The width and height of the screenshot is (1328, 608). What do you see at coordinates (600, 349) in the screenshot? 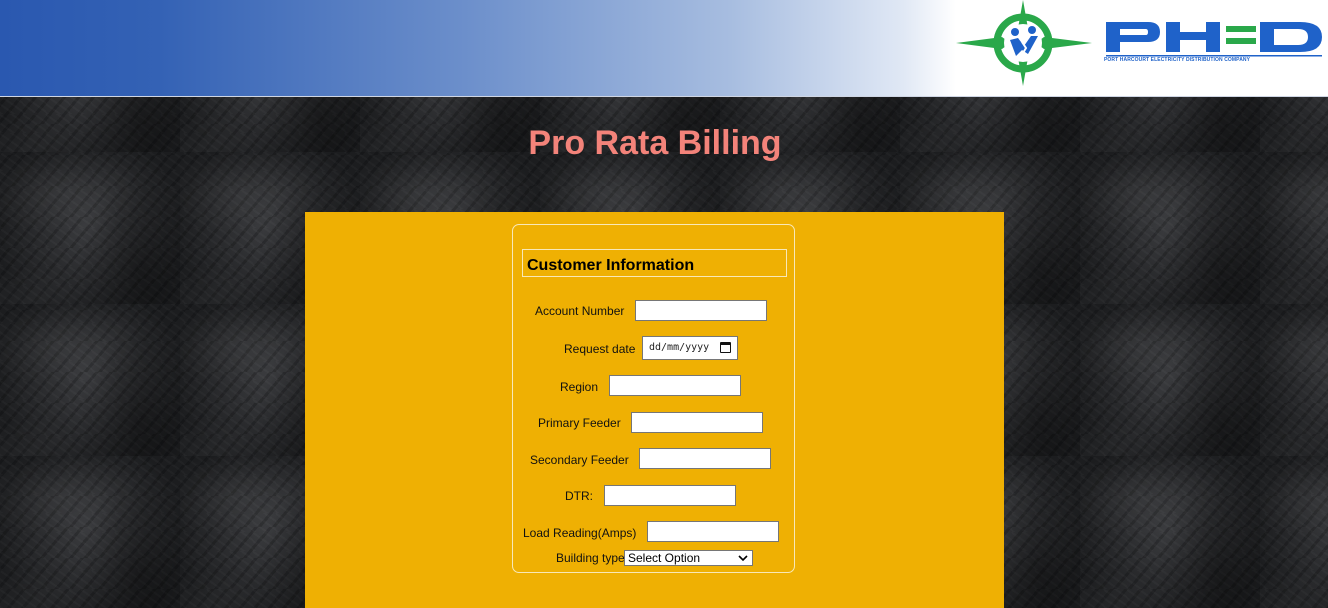
I see `request-date-label: Request date` at bounding box center [600, 349].